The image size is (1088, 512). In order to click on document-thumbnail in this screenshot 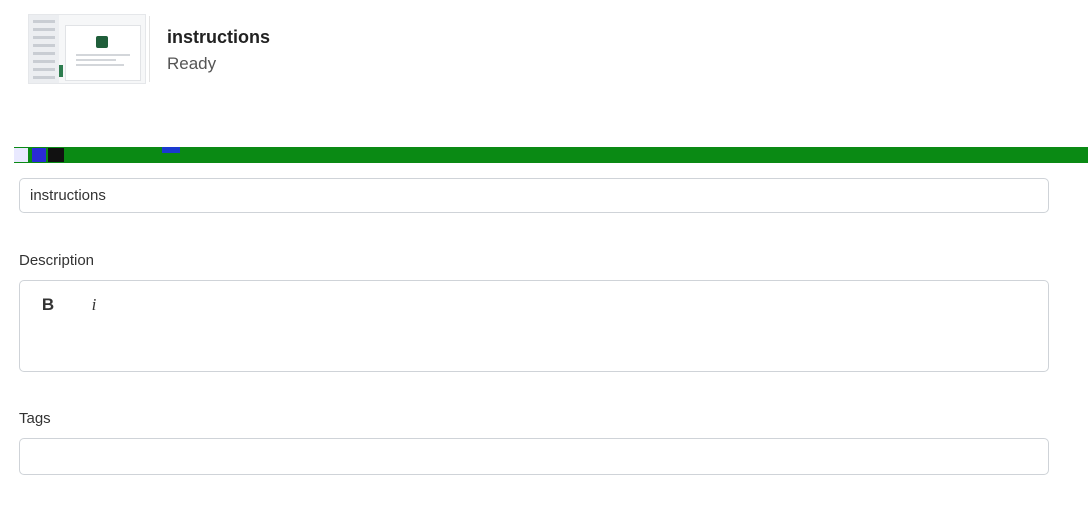, I will do `click(87, 49)`.